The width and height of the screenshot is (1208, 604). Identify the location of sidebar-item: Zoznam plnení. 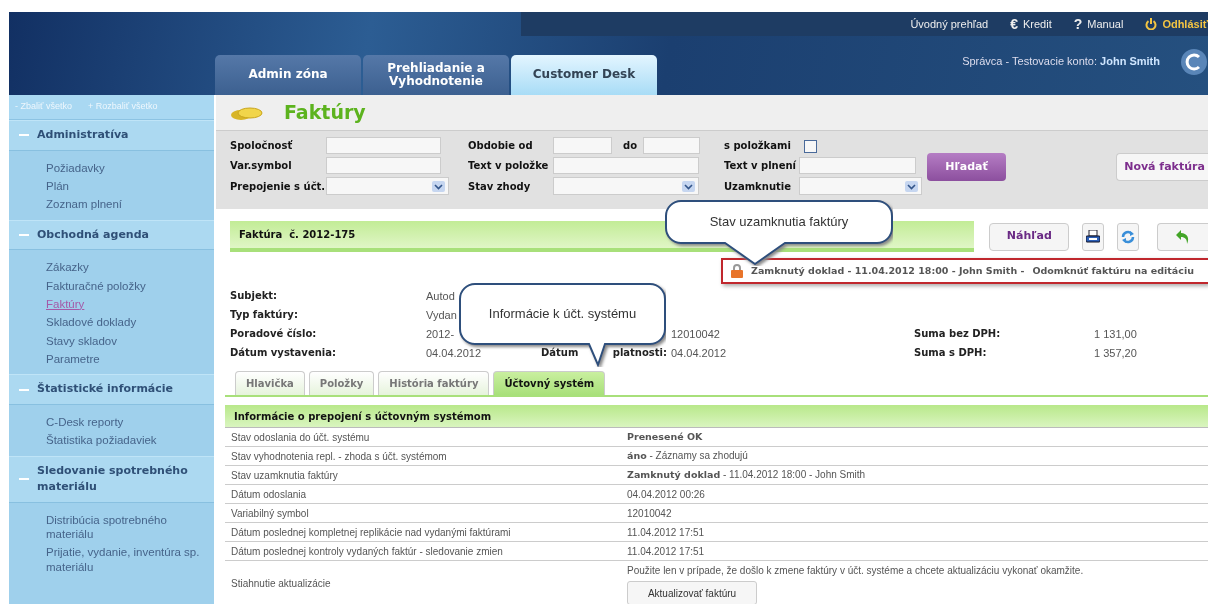
(130, 204).